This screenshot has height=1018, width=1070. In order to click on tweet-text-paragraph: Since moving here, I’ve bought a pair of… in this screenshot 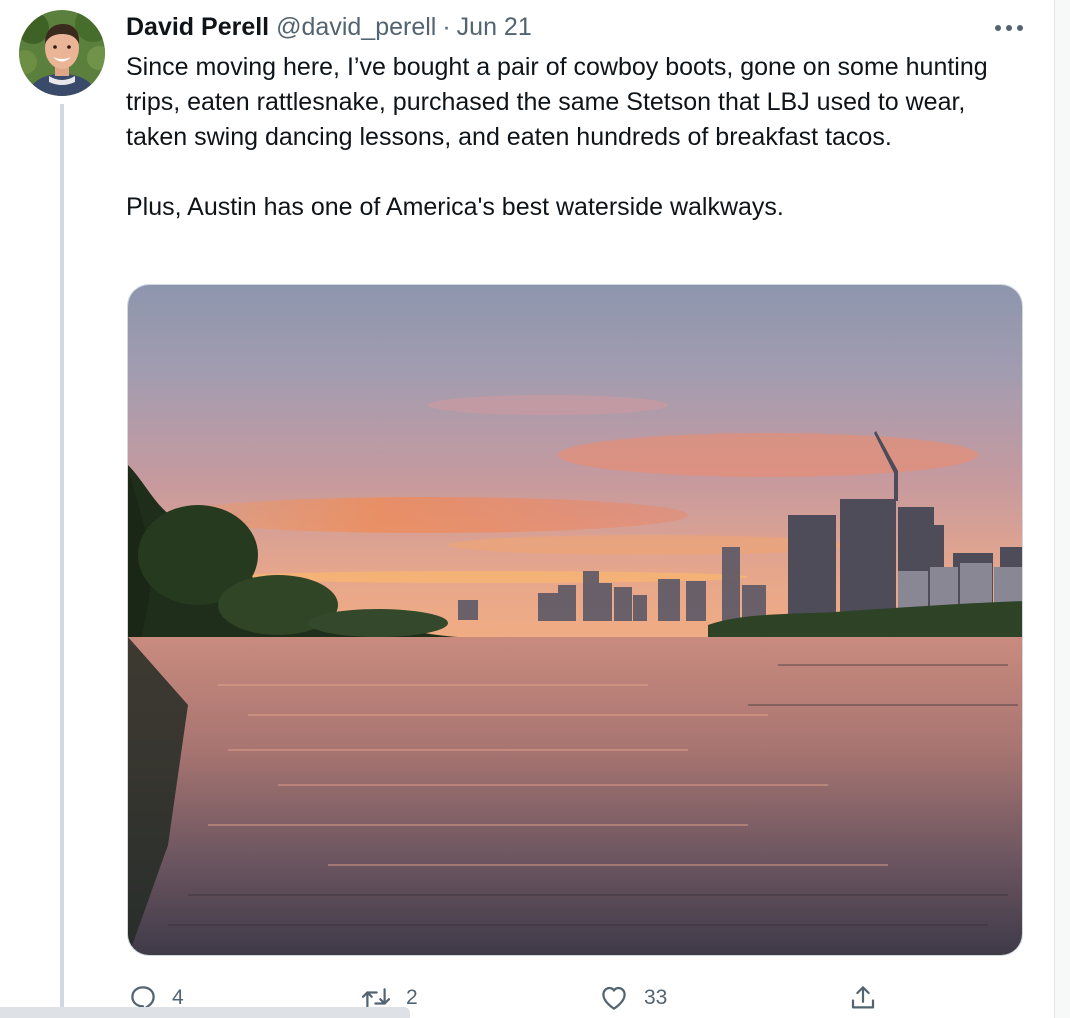, I will do `click(557, 102)`.